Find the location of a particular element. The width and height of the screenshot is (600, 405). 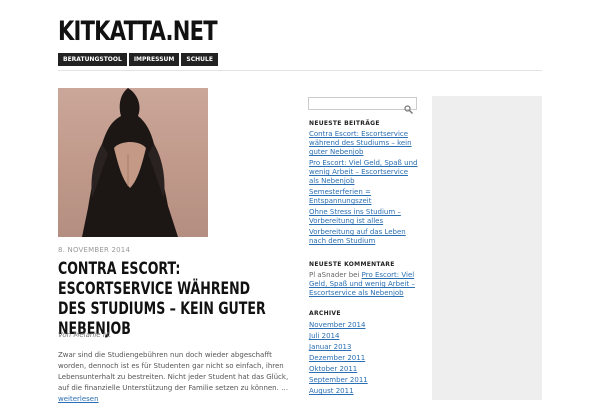

post-featured-image is located at coordinates (133, 162).